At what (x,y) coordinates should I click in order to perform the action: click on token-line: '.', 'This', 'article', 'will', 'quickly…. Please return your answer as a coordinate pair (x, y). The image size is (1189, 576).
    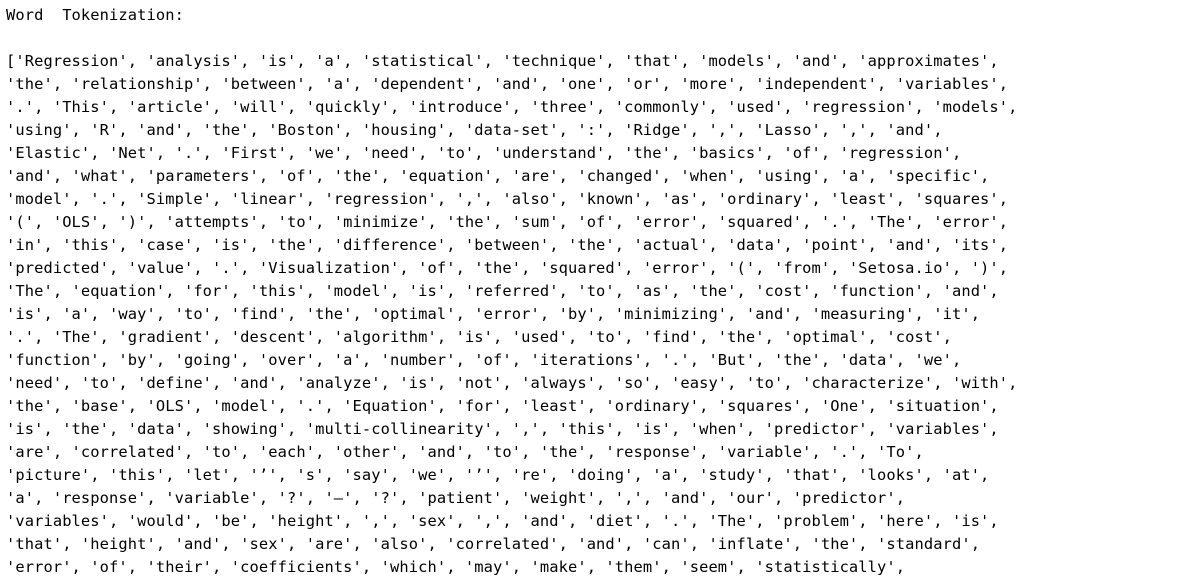
    Looking at the image, I should click on (512, 107).